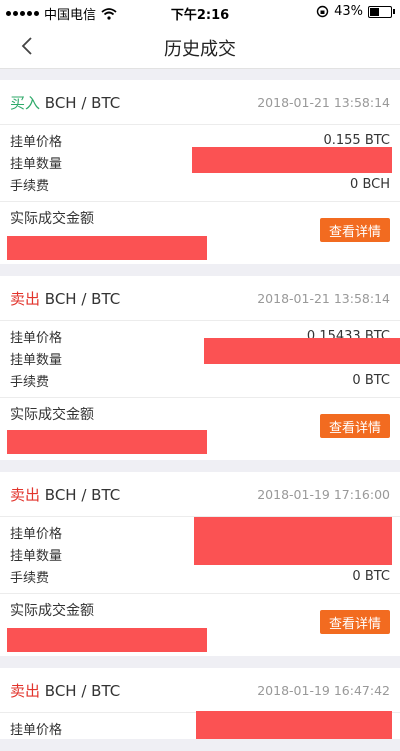 The image size is (400, 751). I want to click on nav-bar: 历史成交, so click(200, 46).